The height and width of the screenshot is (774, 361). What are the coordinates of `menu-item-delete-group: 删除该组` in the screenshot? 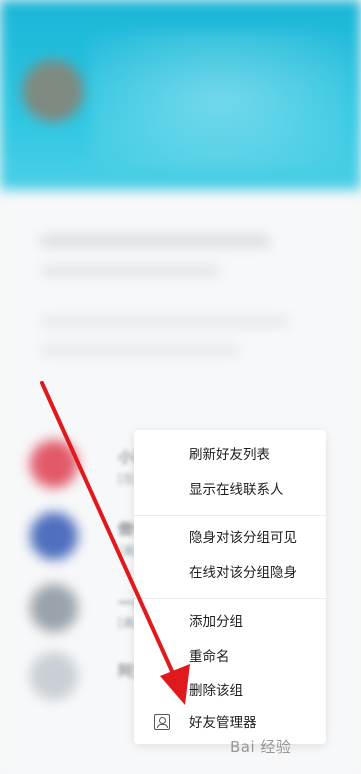 It's located at (216, 691).